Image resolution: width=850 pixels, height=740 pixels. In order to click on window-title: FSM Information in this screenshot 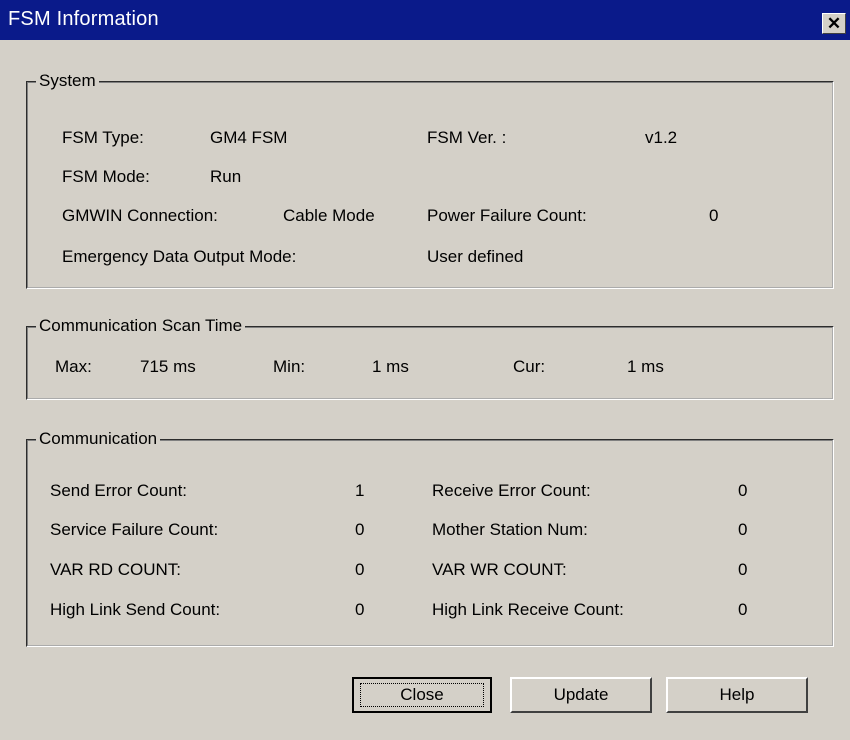, I will do `click(83, 19)`.